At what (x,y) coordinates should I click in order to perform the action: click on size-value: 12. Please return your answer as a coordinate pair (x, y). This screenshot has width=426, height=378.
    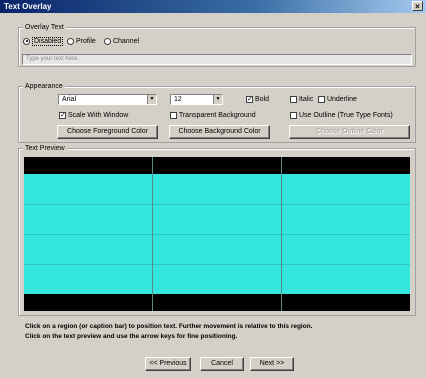
    Looking at the image, I should click on (178, 99).